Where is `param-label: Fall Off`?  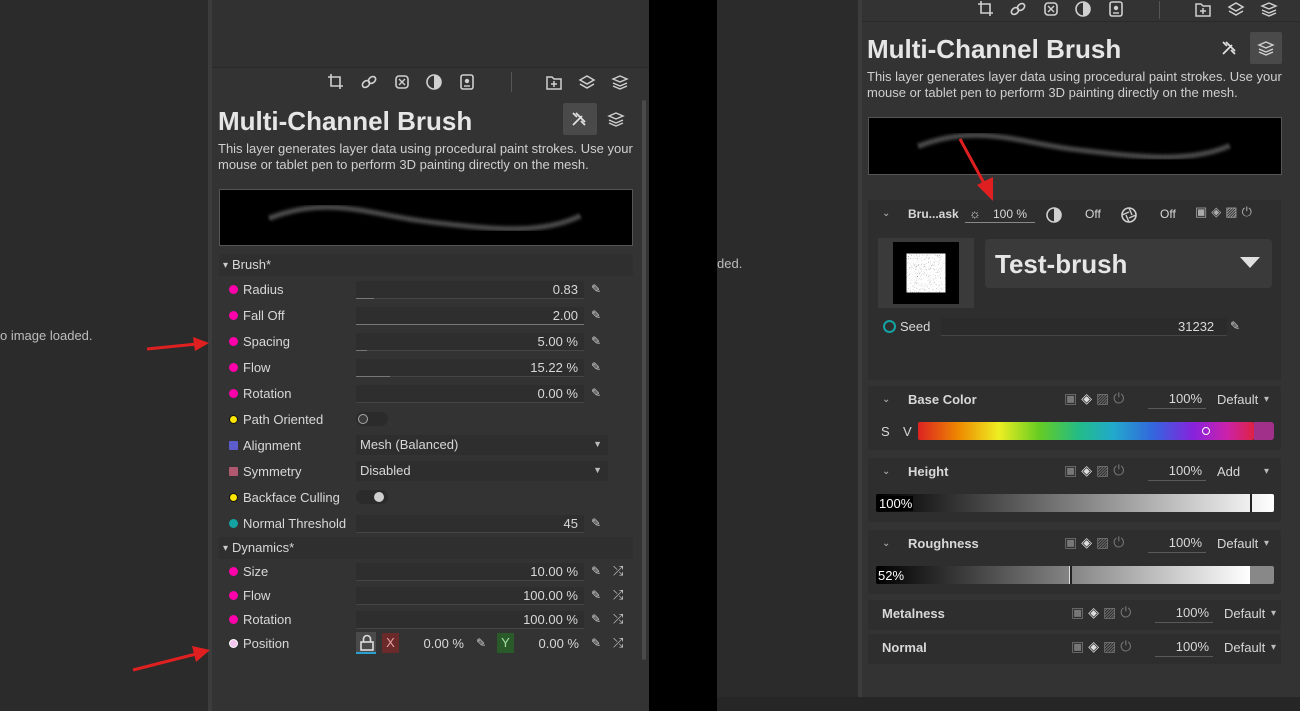 param-label: Fall Off is located at coordinates (264, 315).